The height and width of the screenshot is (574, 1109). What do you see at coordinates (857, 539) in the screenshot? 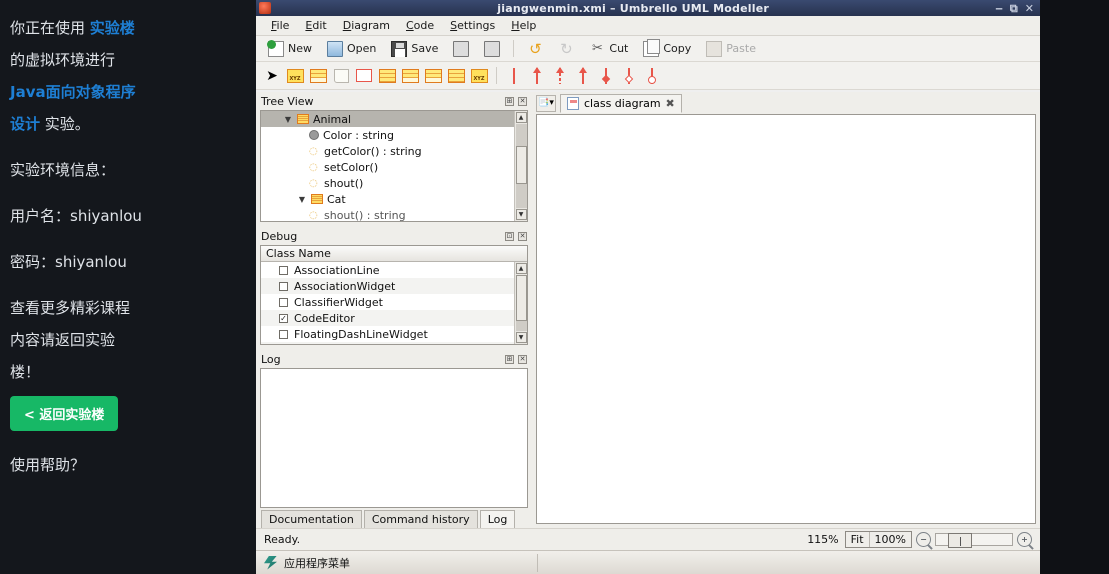
I see `zoom-fit-button: Fit` at bounding box center [857, 539].